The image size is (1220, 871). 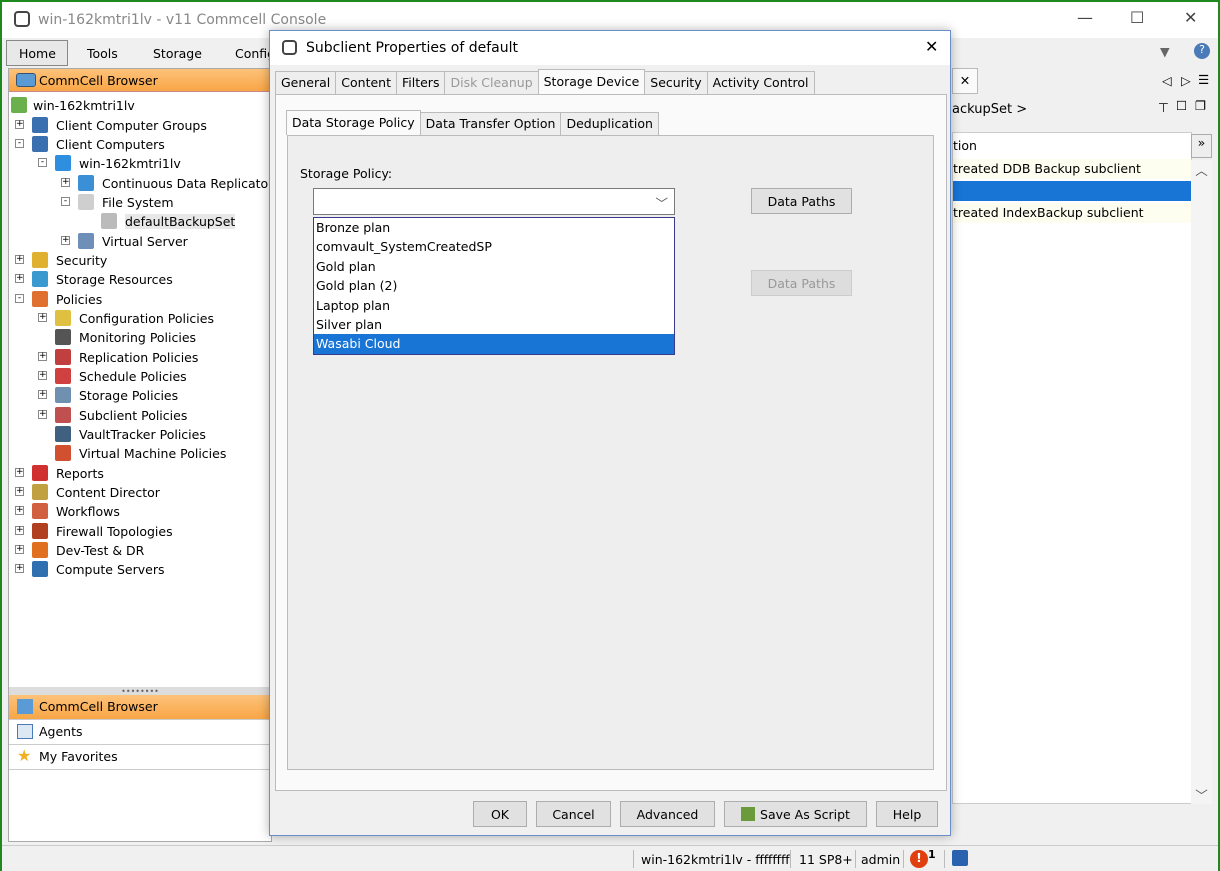 I want to click on tree-item: + Content Director, so click(x=139, y=492).